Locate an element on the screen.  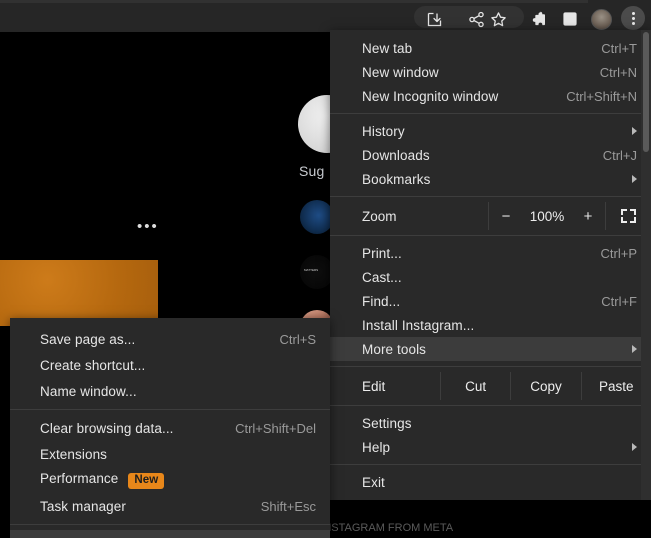
menu-item-label: History is located at coordinates (383, 131).